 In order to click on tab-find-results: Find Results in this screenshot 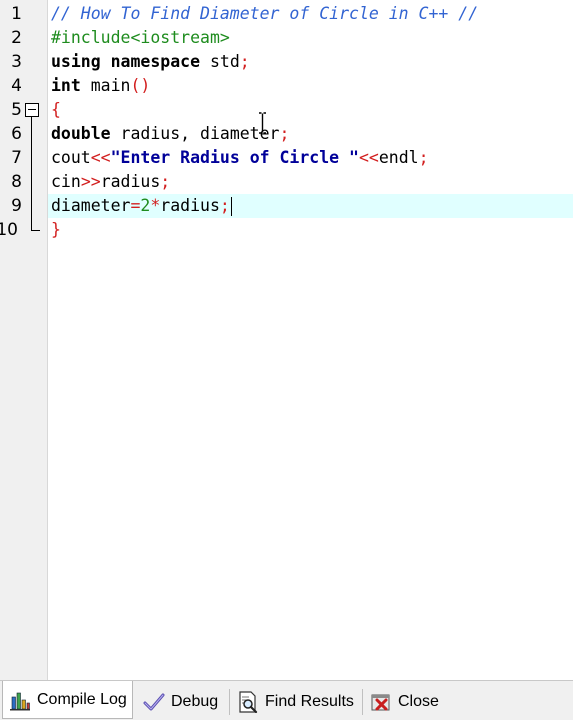, I will do `click(295, 702)`.